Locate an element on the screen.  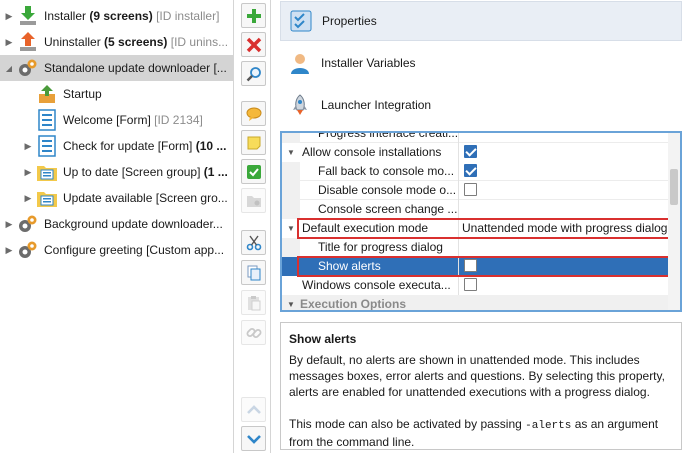
speech-bubble-icon is located at coordinates (253, 114).